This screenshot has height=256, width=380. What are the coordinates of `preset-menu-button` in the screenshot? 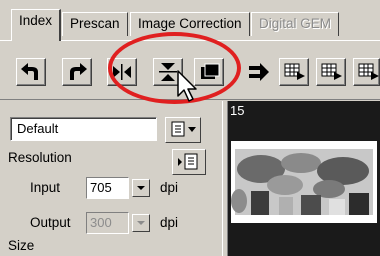 It's located at (183, 130).